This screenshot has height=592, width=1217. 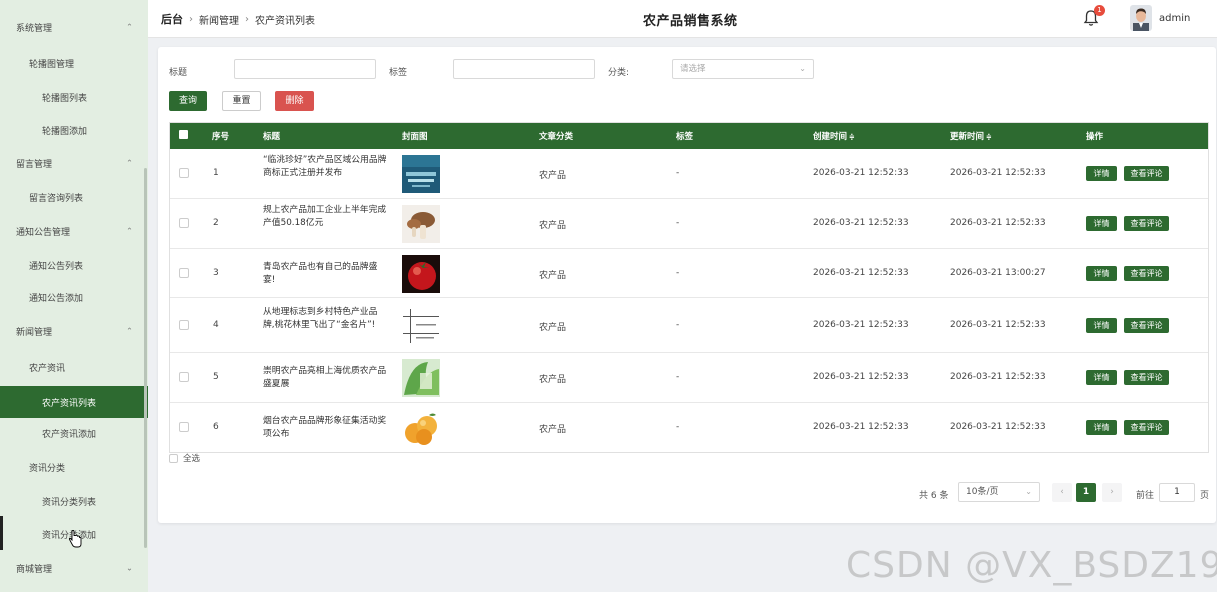 I want to click on row-title: 烟台农产品品牌形象征集活动奖项公布, so click(x=325, y=427).